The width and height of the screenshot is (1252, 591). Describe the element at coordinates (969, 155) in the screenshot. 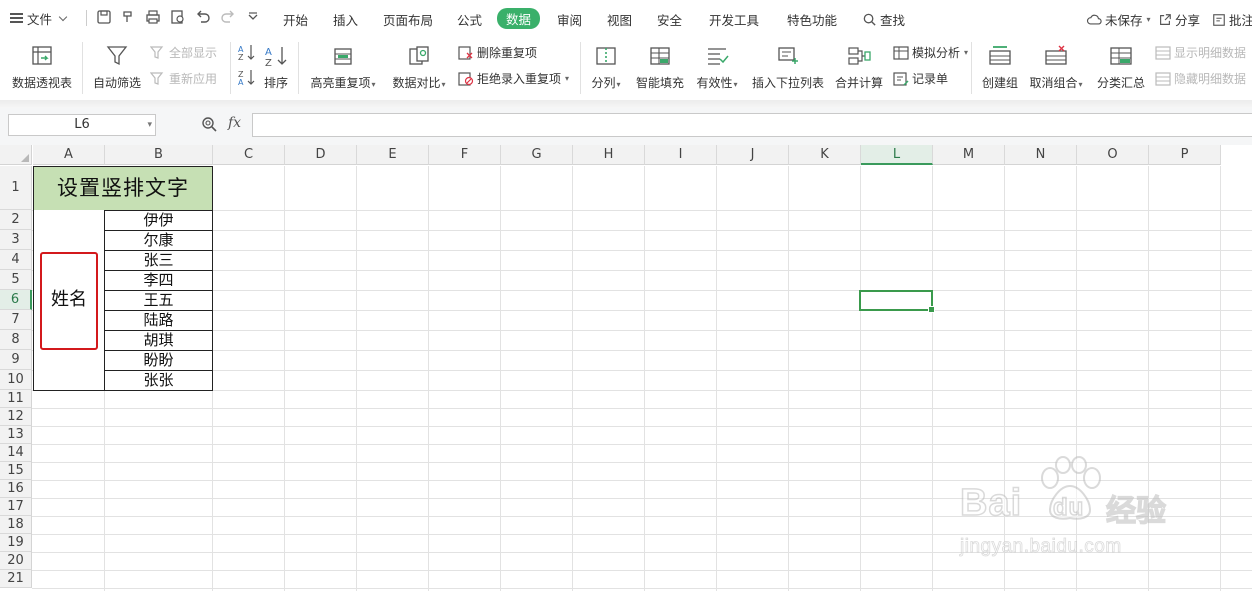

I see `column-header-m: M` at that location.